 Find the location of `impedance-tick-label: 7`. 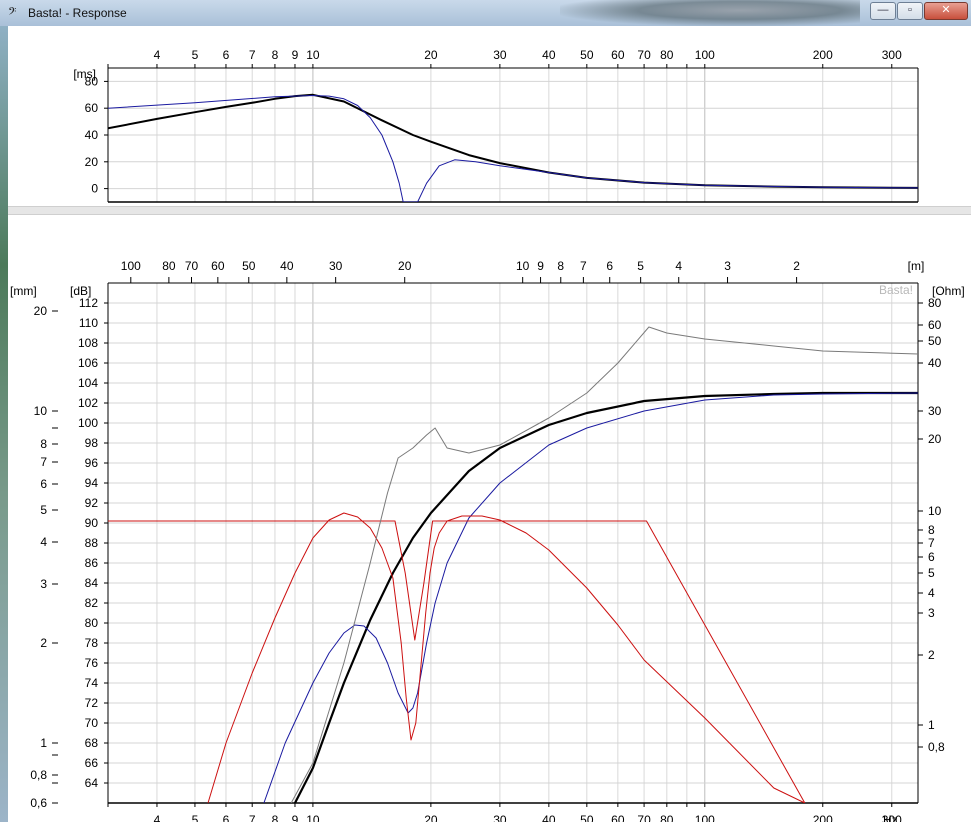

impedance-tick-label: 7 is located at coordinates (931, 543).